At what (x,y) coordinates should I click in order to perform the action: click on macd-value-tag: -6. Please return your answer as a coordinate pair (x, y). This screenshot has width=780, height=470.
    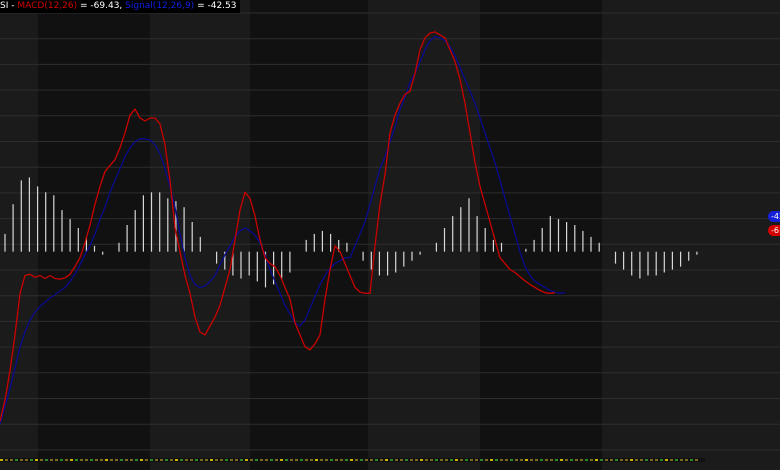
    Looking at the image, I should click on (774, 230).